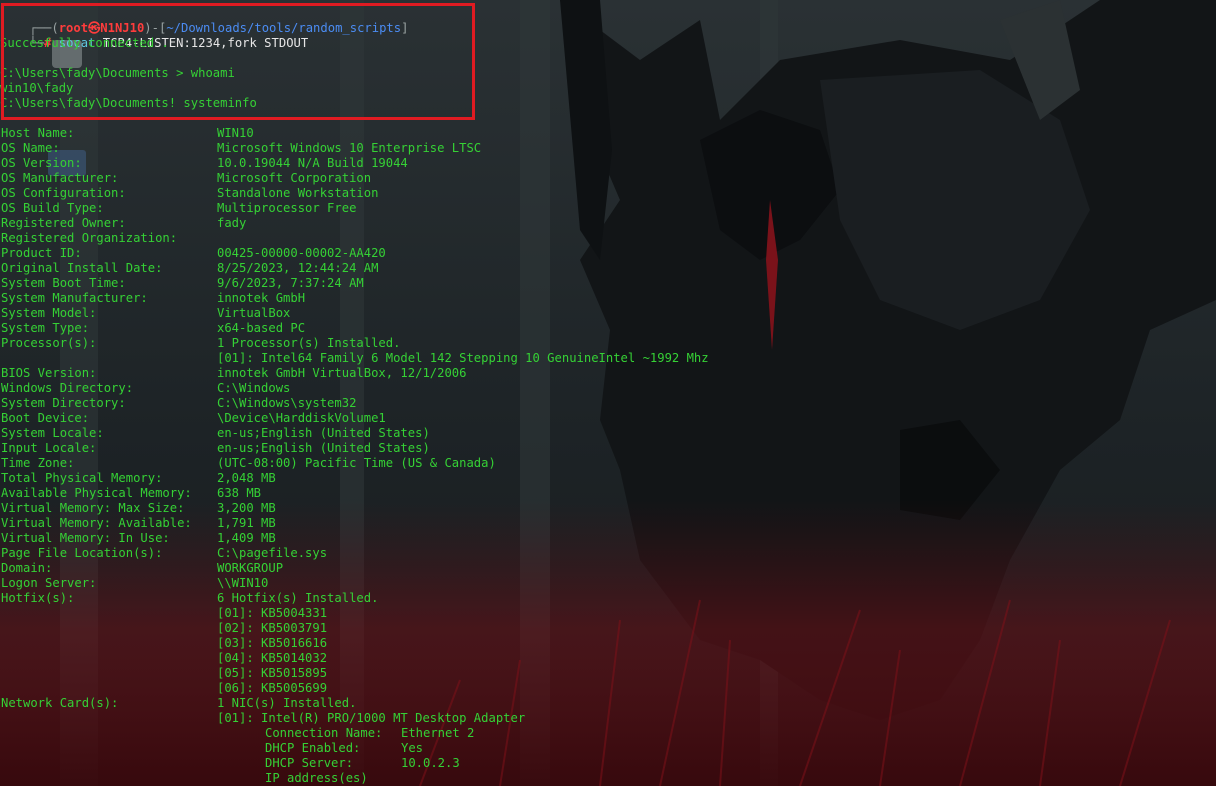 Image resolution: width=1216 pixels, height=786 pixels. What do you see at coordinates (246, 538) in the screenshot?
I see `systeminfo-value: 1,409 MB` at bounding box center [246, 538].